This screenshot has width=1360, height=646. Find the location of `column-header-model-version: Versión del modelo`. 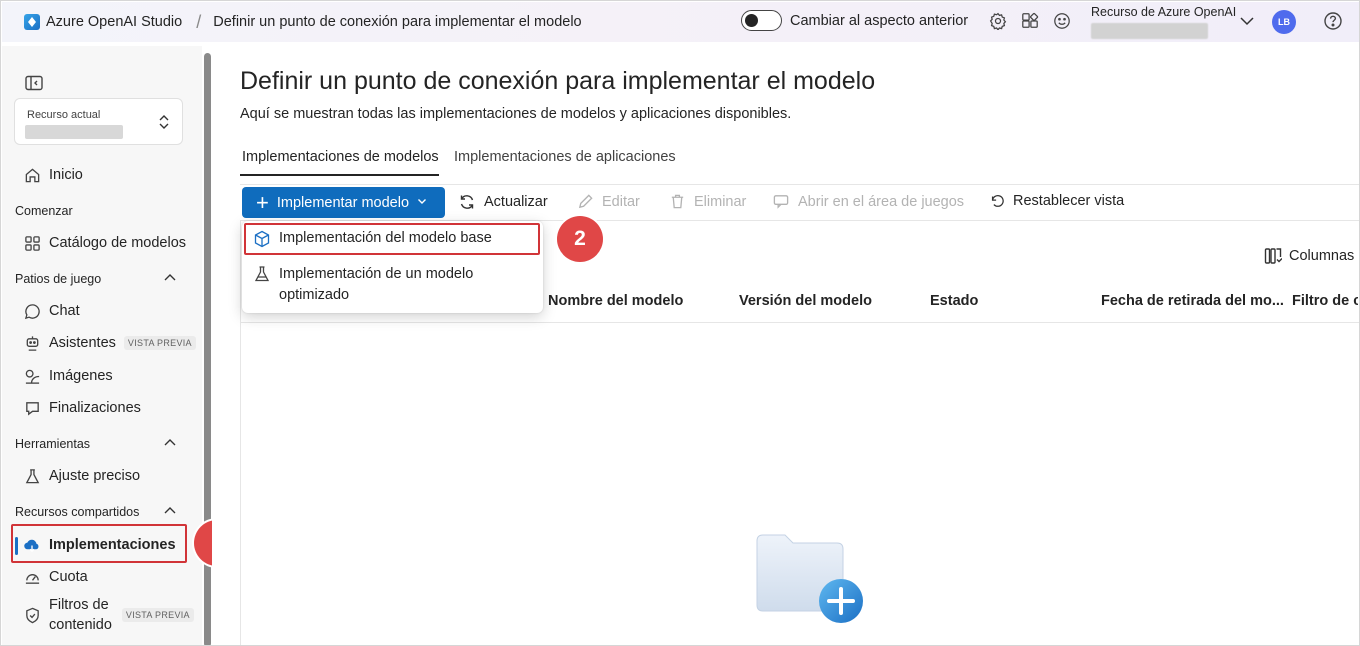

column-header-model-version: Versión del modelo is located at coordinates (805, 301).